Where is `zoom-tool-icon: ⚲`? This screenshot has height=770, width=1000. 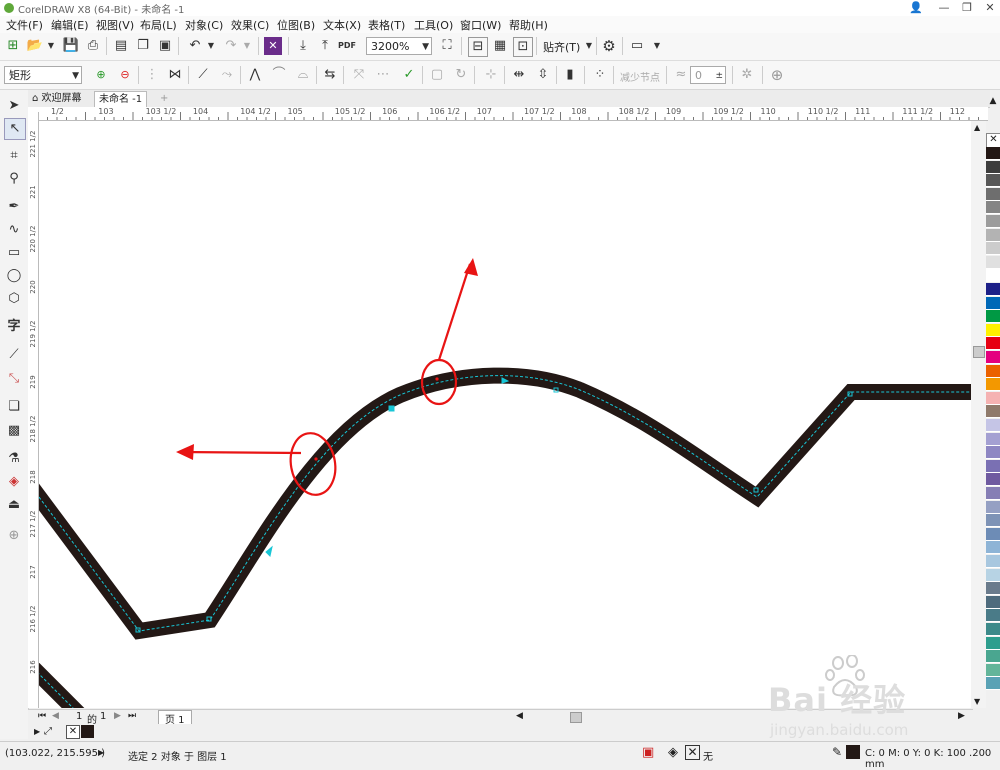 zoom-tool-icon: ⚲ is located at coordinates (14, 179).